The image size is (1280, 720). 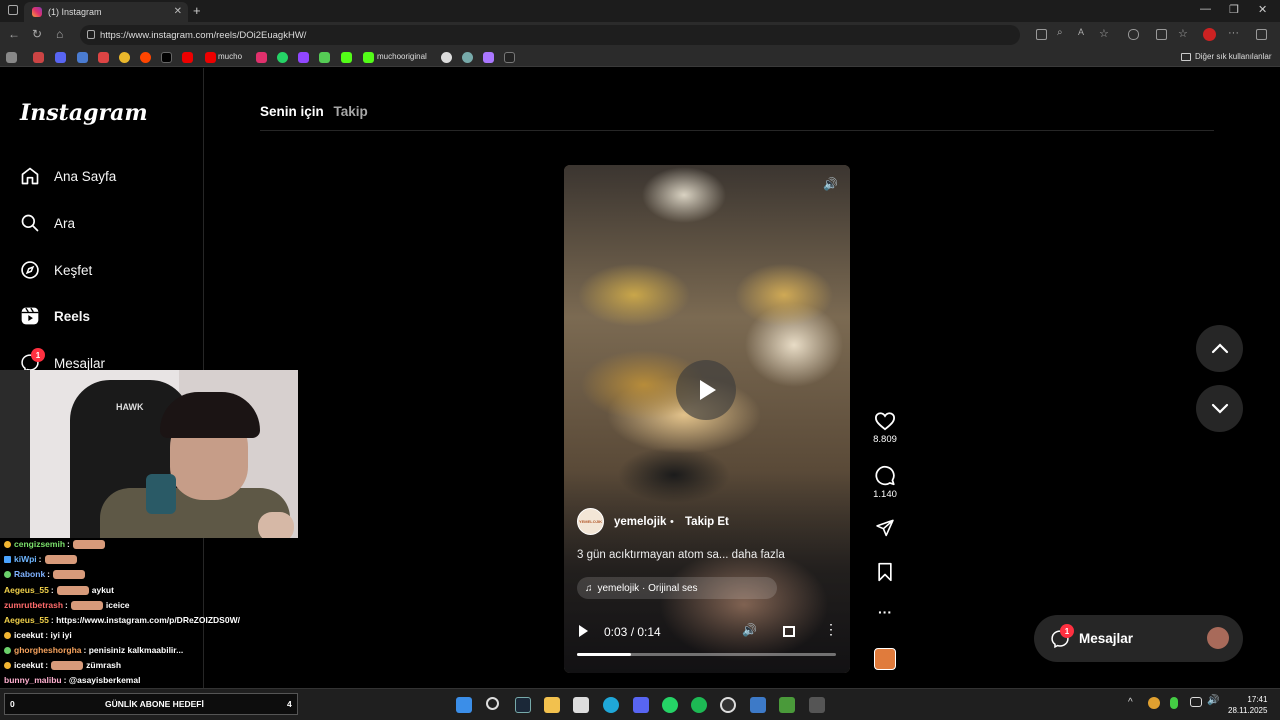 I want to click on sidebar-toggle-icon, so click(x=1261, y=34).